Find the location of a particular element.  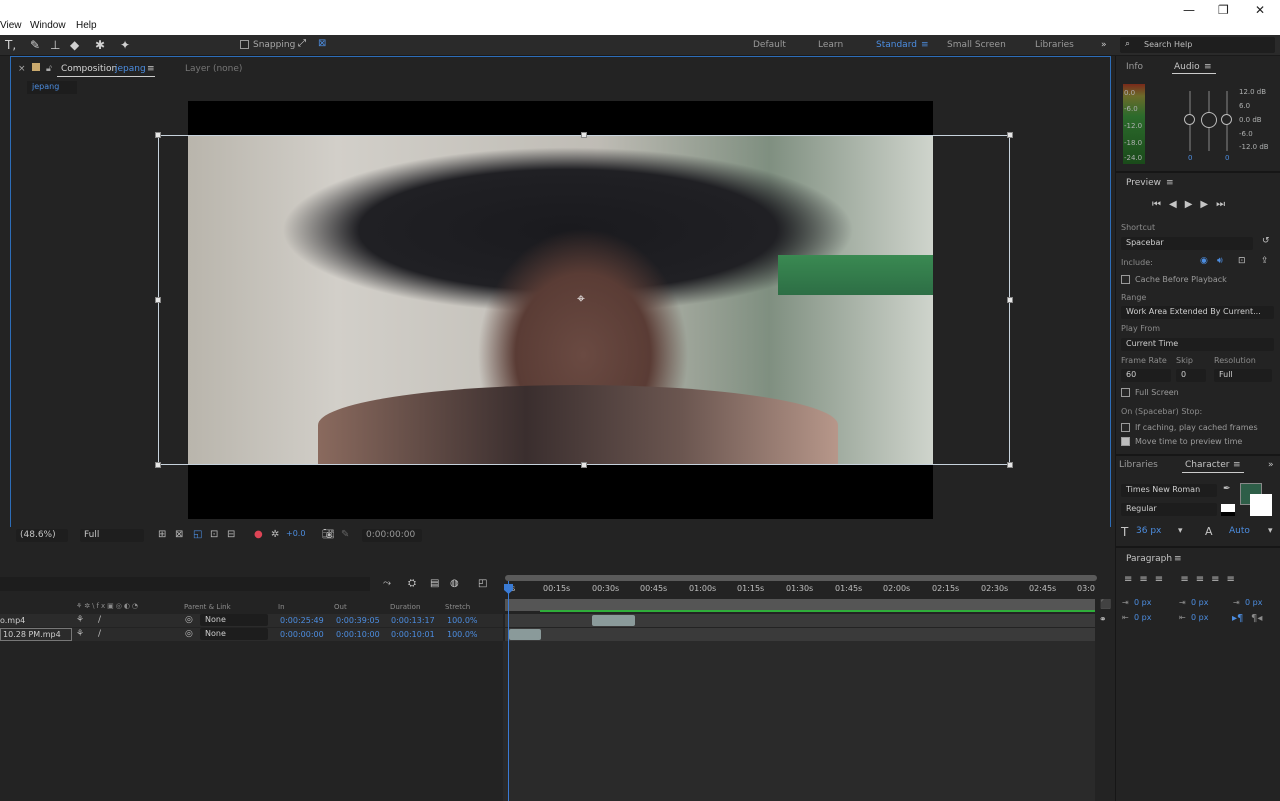

tab-info: Info is located at coordinates (1134, 67).